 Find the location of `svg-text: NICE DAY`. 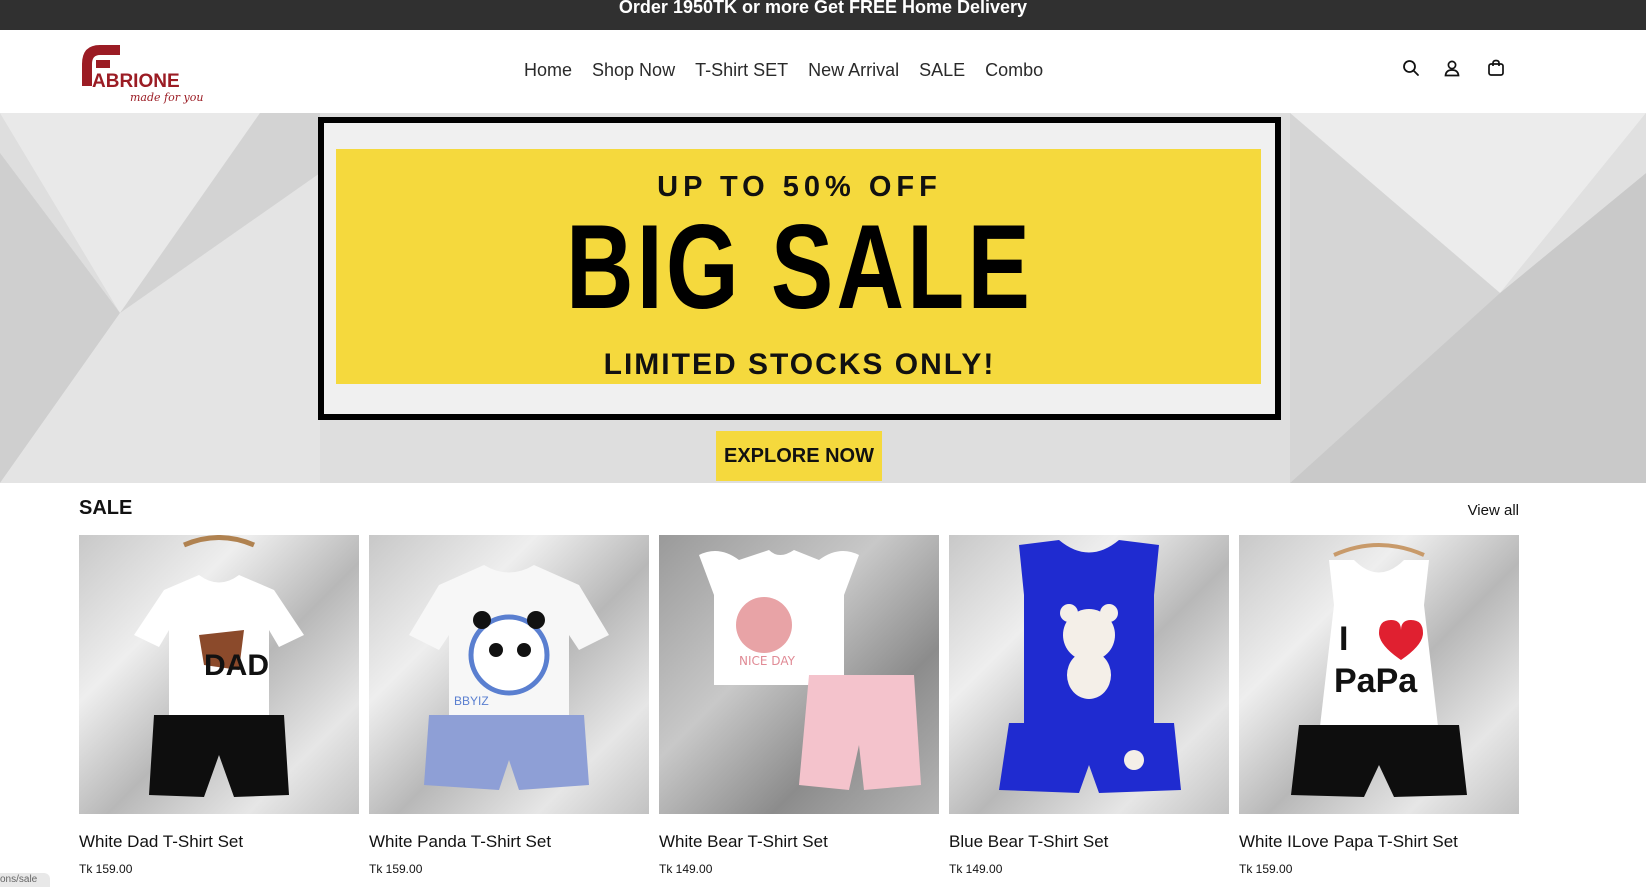

svg-text: NICE DAY is located at coordinates (767, 661).